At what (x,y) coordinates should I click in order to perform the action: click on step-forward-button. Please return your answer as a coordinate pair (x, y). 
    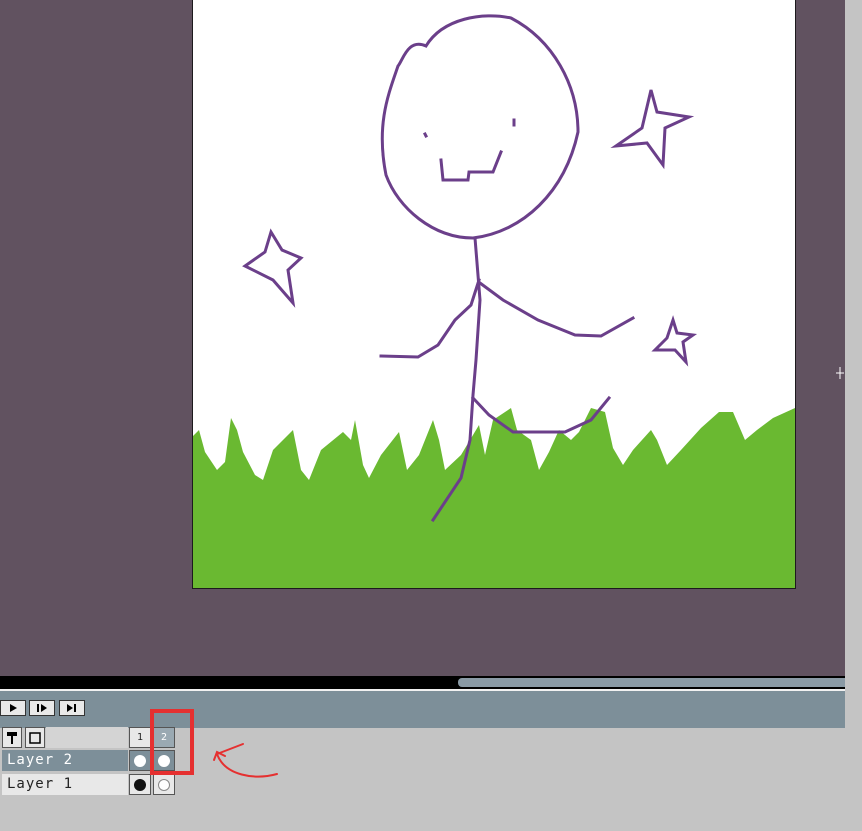
    Looking at the image, I should click on (42, 708).